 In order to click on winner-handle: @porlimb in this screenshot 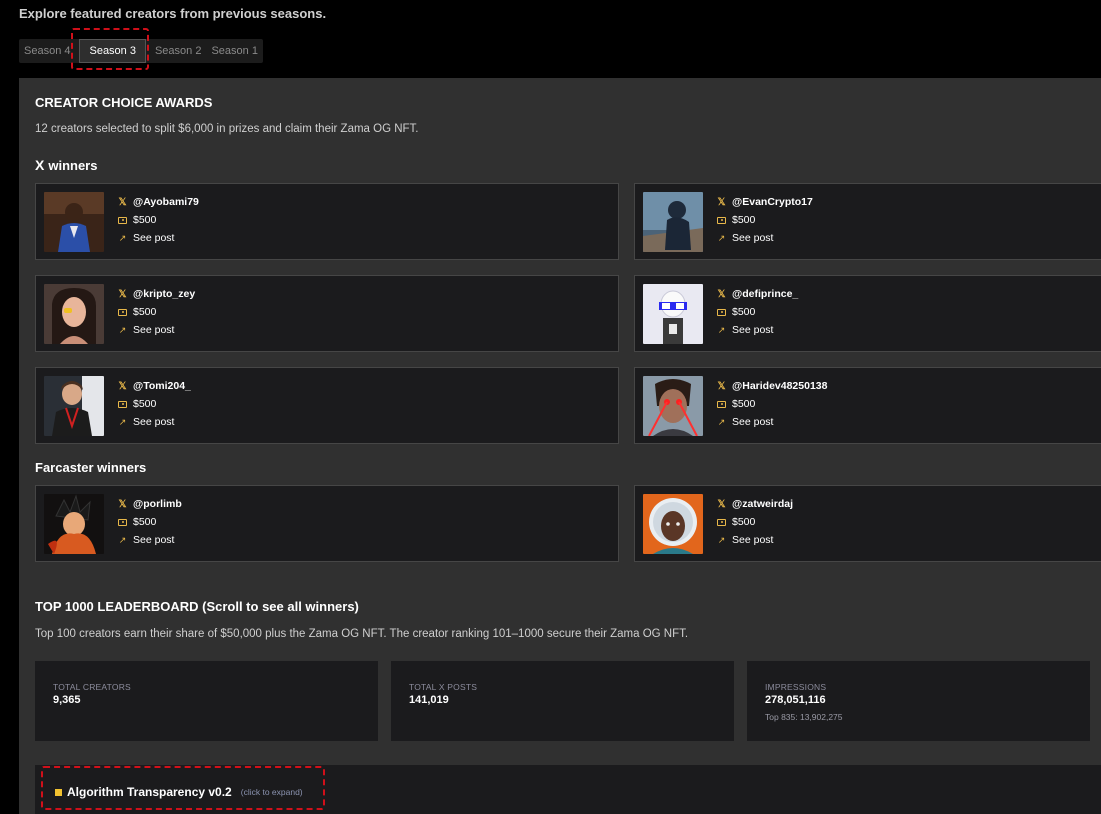, I will do `click(157, 504)`.